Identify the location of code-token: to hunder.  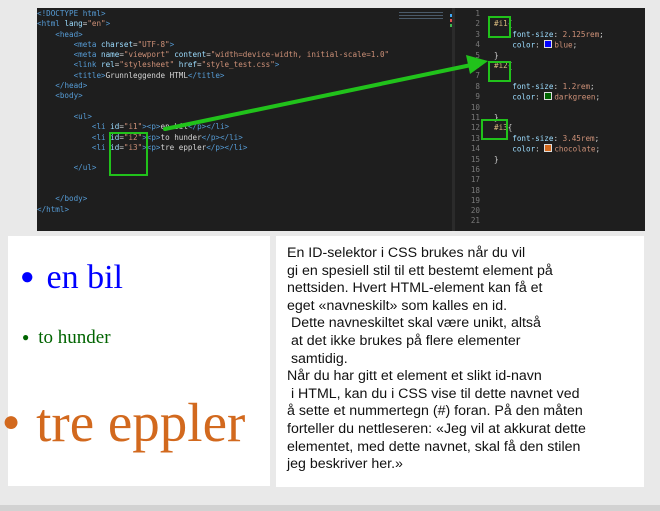
(181, 137).